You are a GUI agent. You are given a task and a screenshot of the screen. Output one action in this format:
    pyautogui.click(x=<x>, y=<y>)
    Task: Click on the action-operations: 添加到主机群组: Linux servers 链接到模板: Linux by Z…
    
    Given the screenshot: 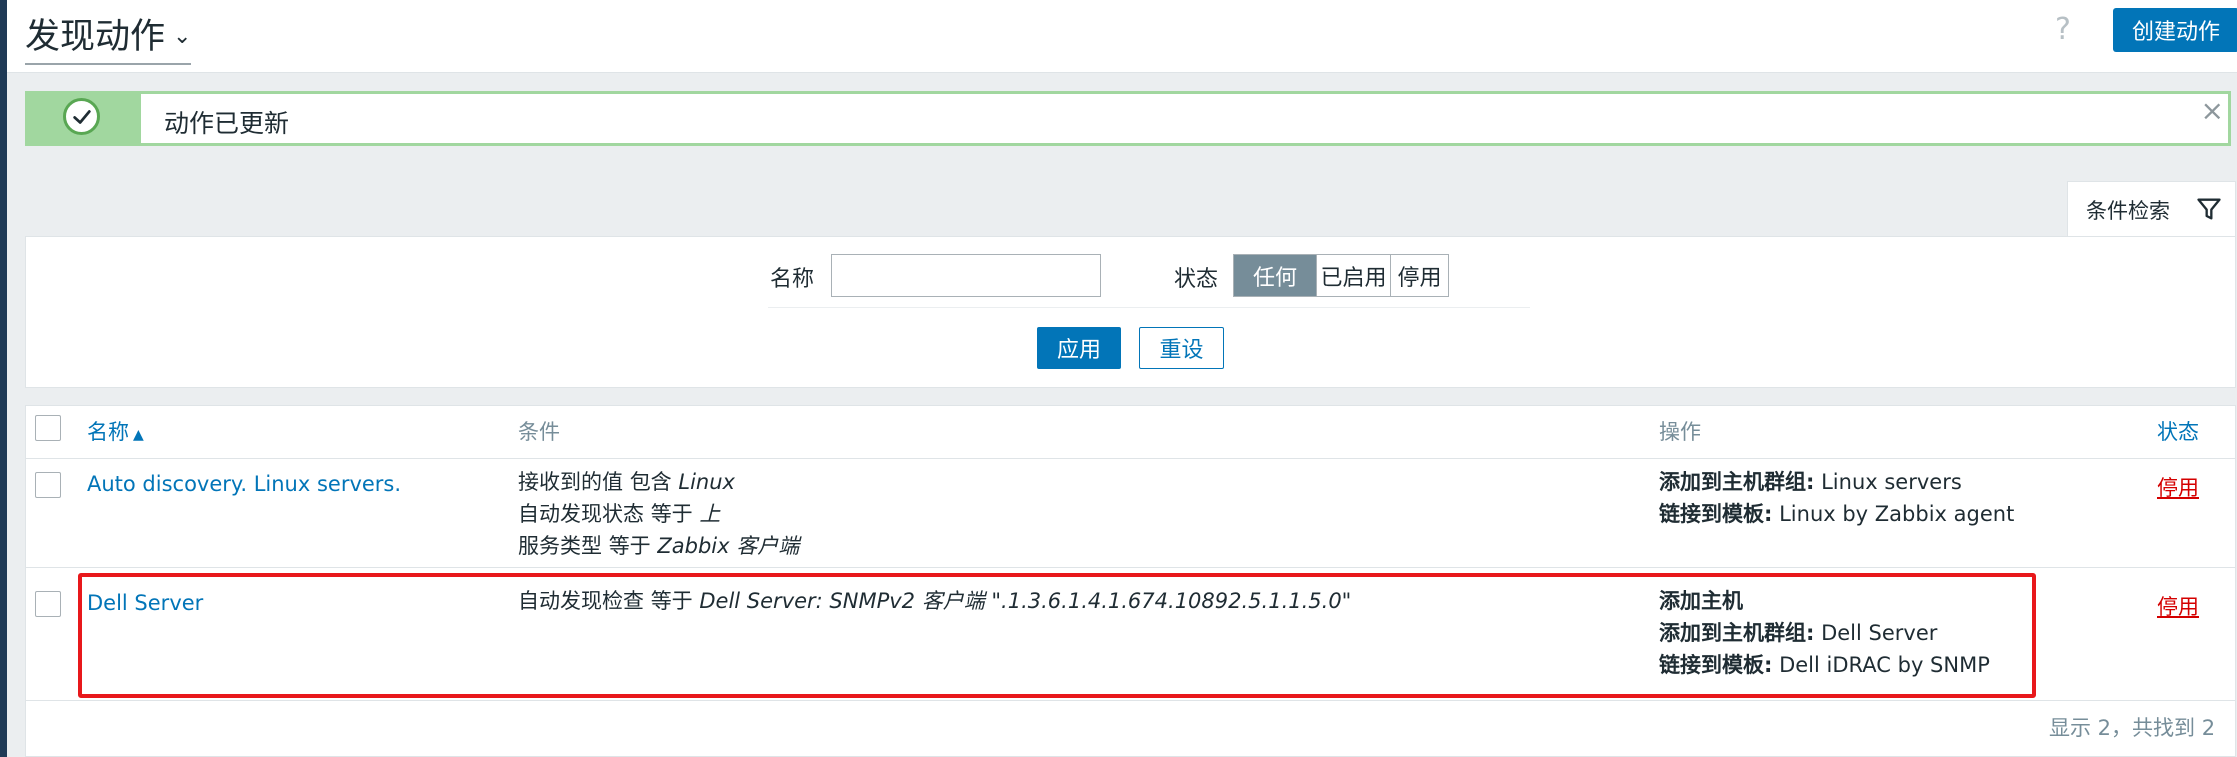 What is the action you would take?
    pyautogui.click(x=1836, y=498)
    